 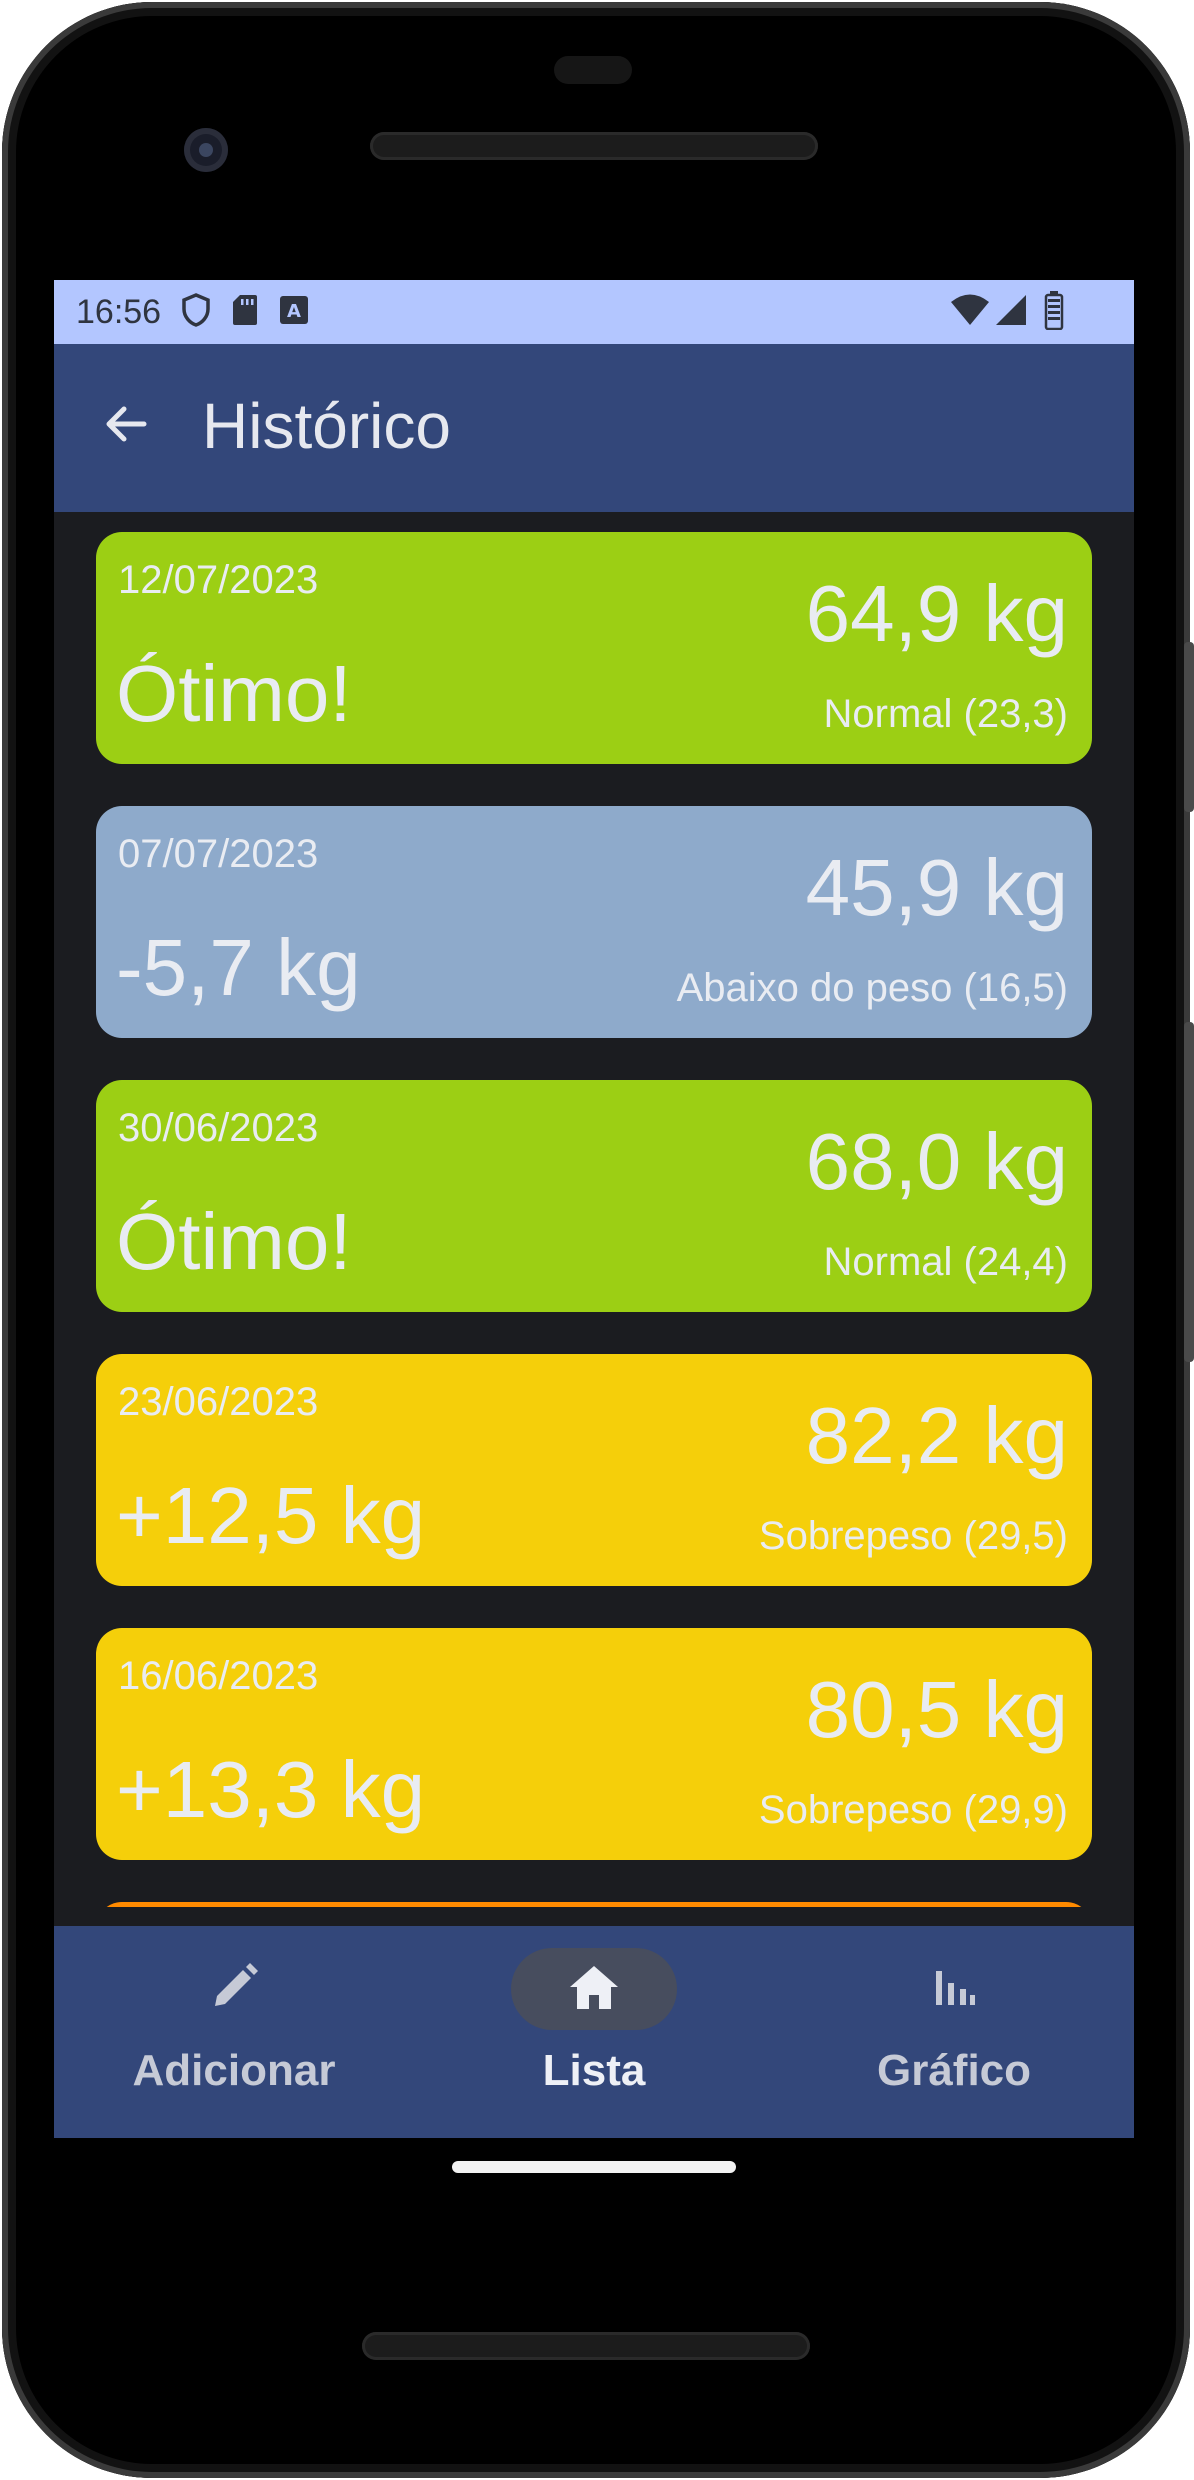 I want to click on entry-bmi: Normal (24,4), so click(x=945, y=1262).